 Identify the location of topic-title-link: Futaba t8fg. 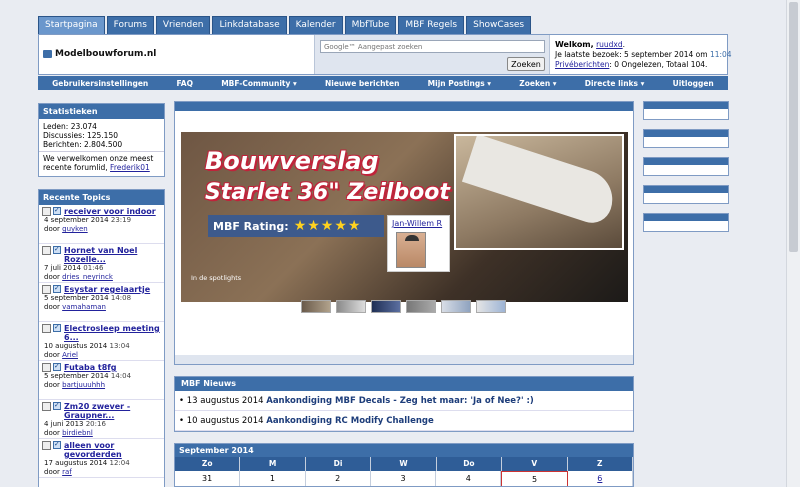
(90, 367).